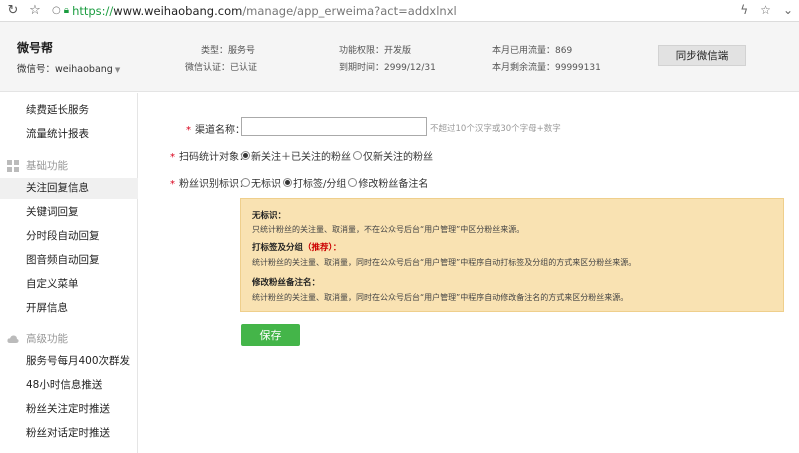 The width and height of the screenshot is (799, 453). I want to click on sidebar-item-custom-menu: 自定义菜单, so click(69, 284).